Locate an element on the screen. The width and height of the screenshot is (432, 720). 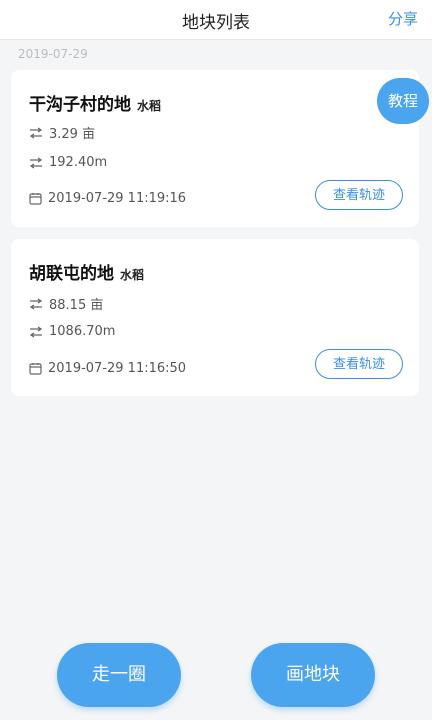
datetime-row: 2019-07-29 11:19:16 is located at coordinates (107, 198).